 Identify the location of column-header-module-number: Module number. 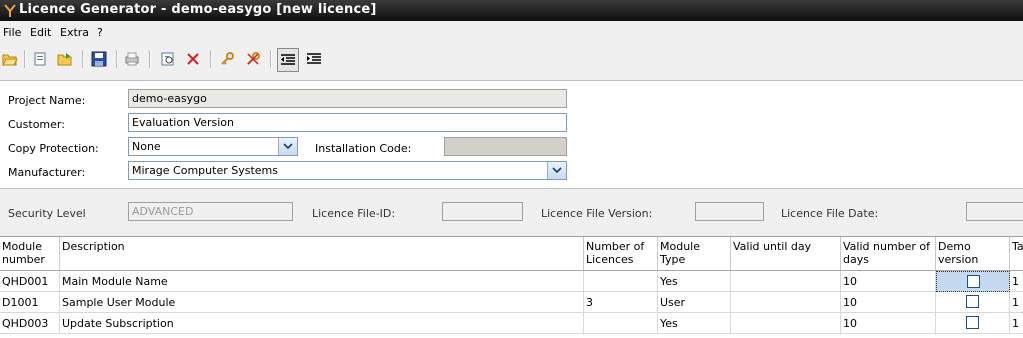
(30, 254).